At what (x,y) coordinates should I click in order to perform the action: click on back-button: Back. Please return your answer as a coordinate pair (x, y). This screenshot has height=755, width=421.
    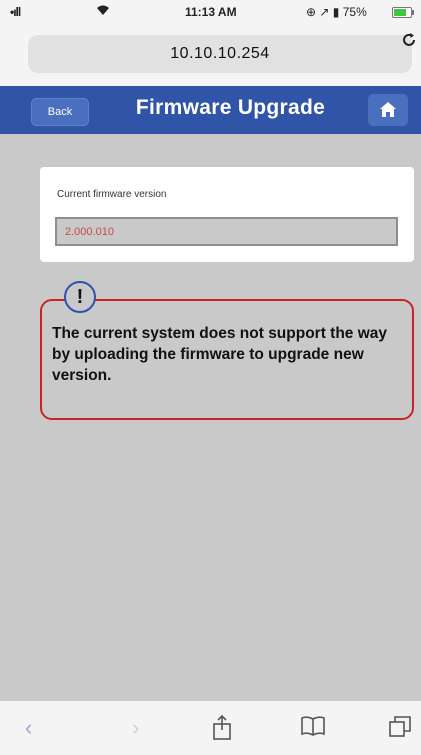
    Looking at the image, I should click on (60, 112).